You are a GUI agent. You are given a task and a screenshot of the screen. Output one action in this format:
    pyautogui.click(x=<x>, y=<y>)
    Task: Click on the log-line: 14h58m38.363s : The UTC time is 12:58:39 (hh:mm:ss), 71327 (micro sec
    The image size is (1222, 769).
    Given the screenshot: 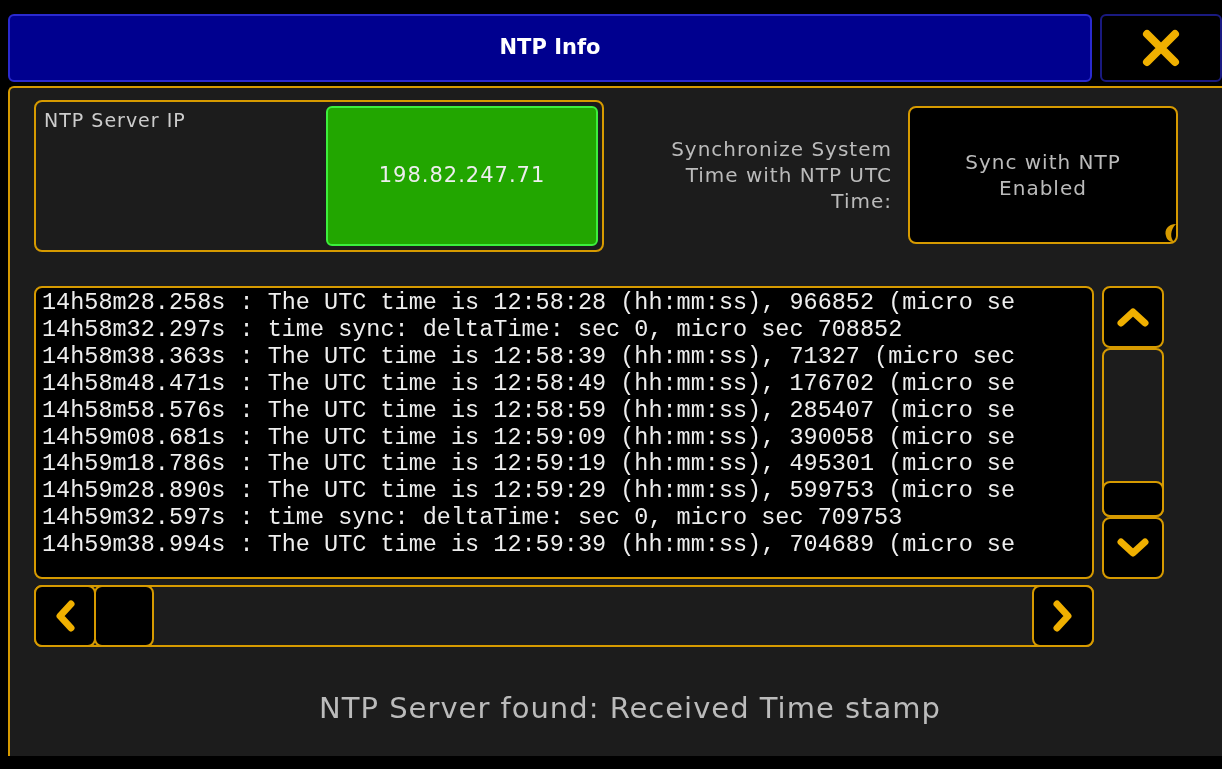 What is the action you would take?
    pyautogui.click(x=529, y=357)
    